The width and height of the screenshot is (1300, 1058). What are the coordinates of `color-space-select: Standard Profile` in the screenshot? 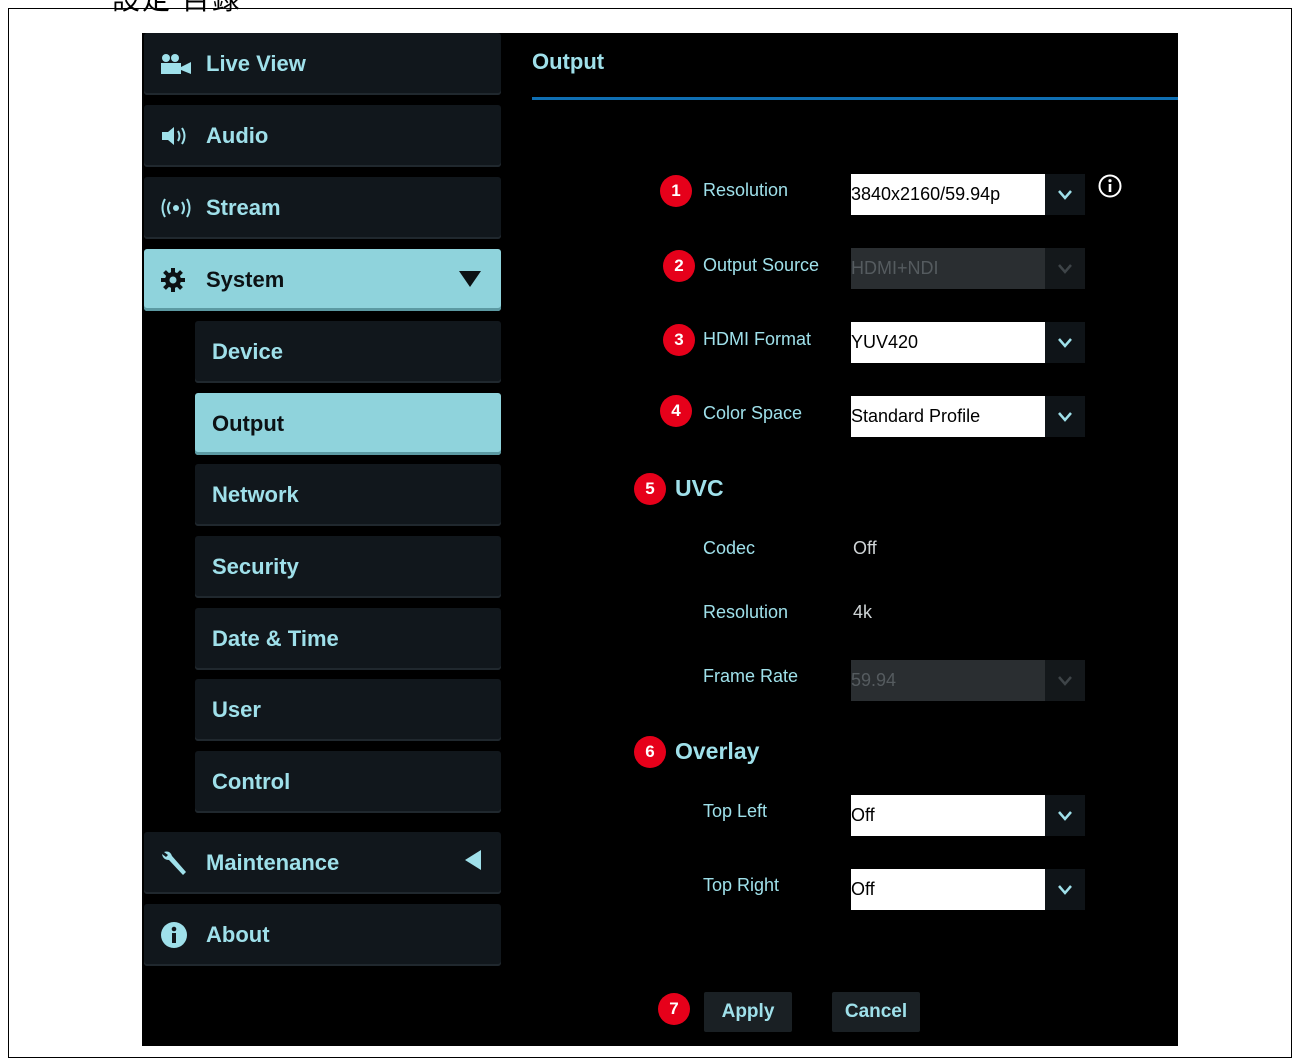 It's located at (968, 416).